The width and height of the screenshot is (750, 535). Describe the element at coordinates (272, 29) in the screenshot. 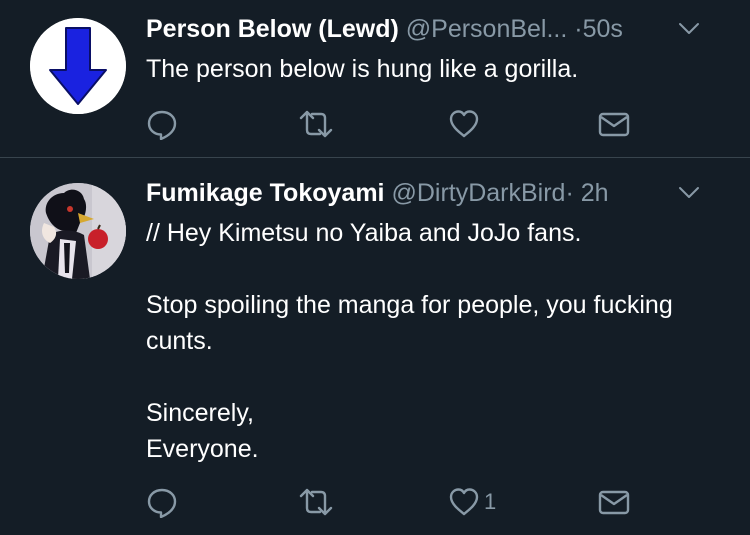

I see `display-name: Person Below (Lewd)` at that location.